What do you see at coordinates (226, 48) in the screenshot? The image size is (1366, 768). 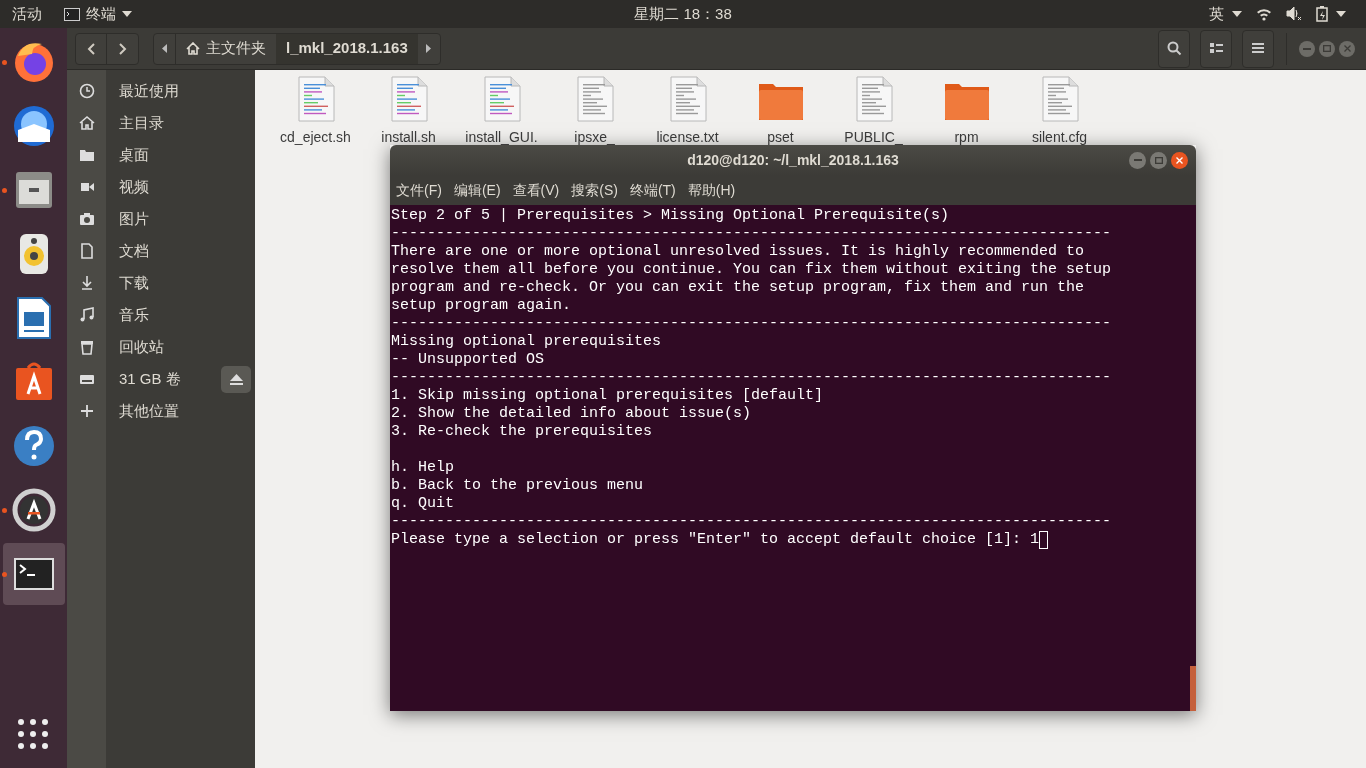 I see `path-segment: 主文件夹` at bounding box center [226, 48].